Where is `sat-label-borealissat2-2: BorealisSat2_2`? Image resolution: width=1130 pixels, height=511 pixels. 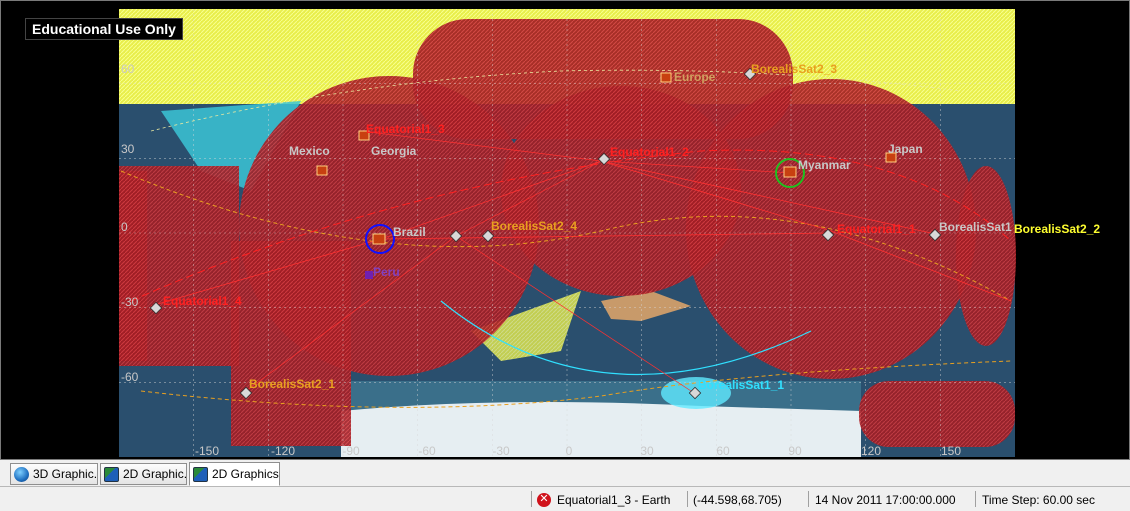
sat-label-borealissat2-2: BorealisSat2_2 is located at coordinates (1057, 229).